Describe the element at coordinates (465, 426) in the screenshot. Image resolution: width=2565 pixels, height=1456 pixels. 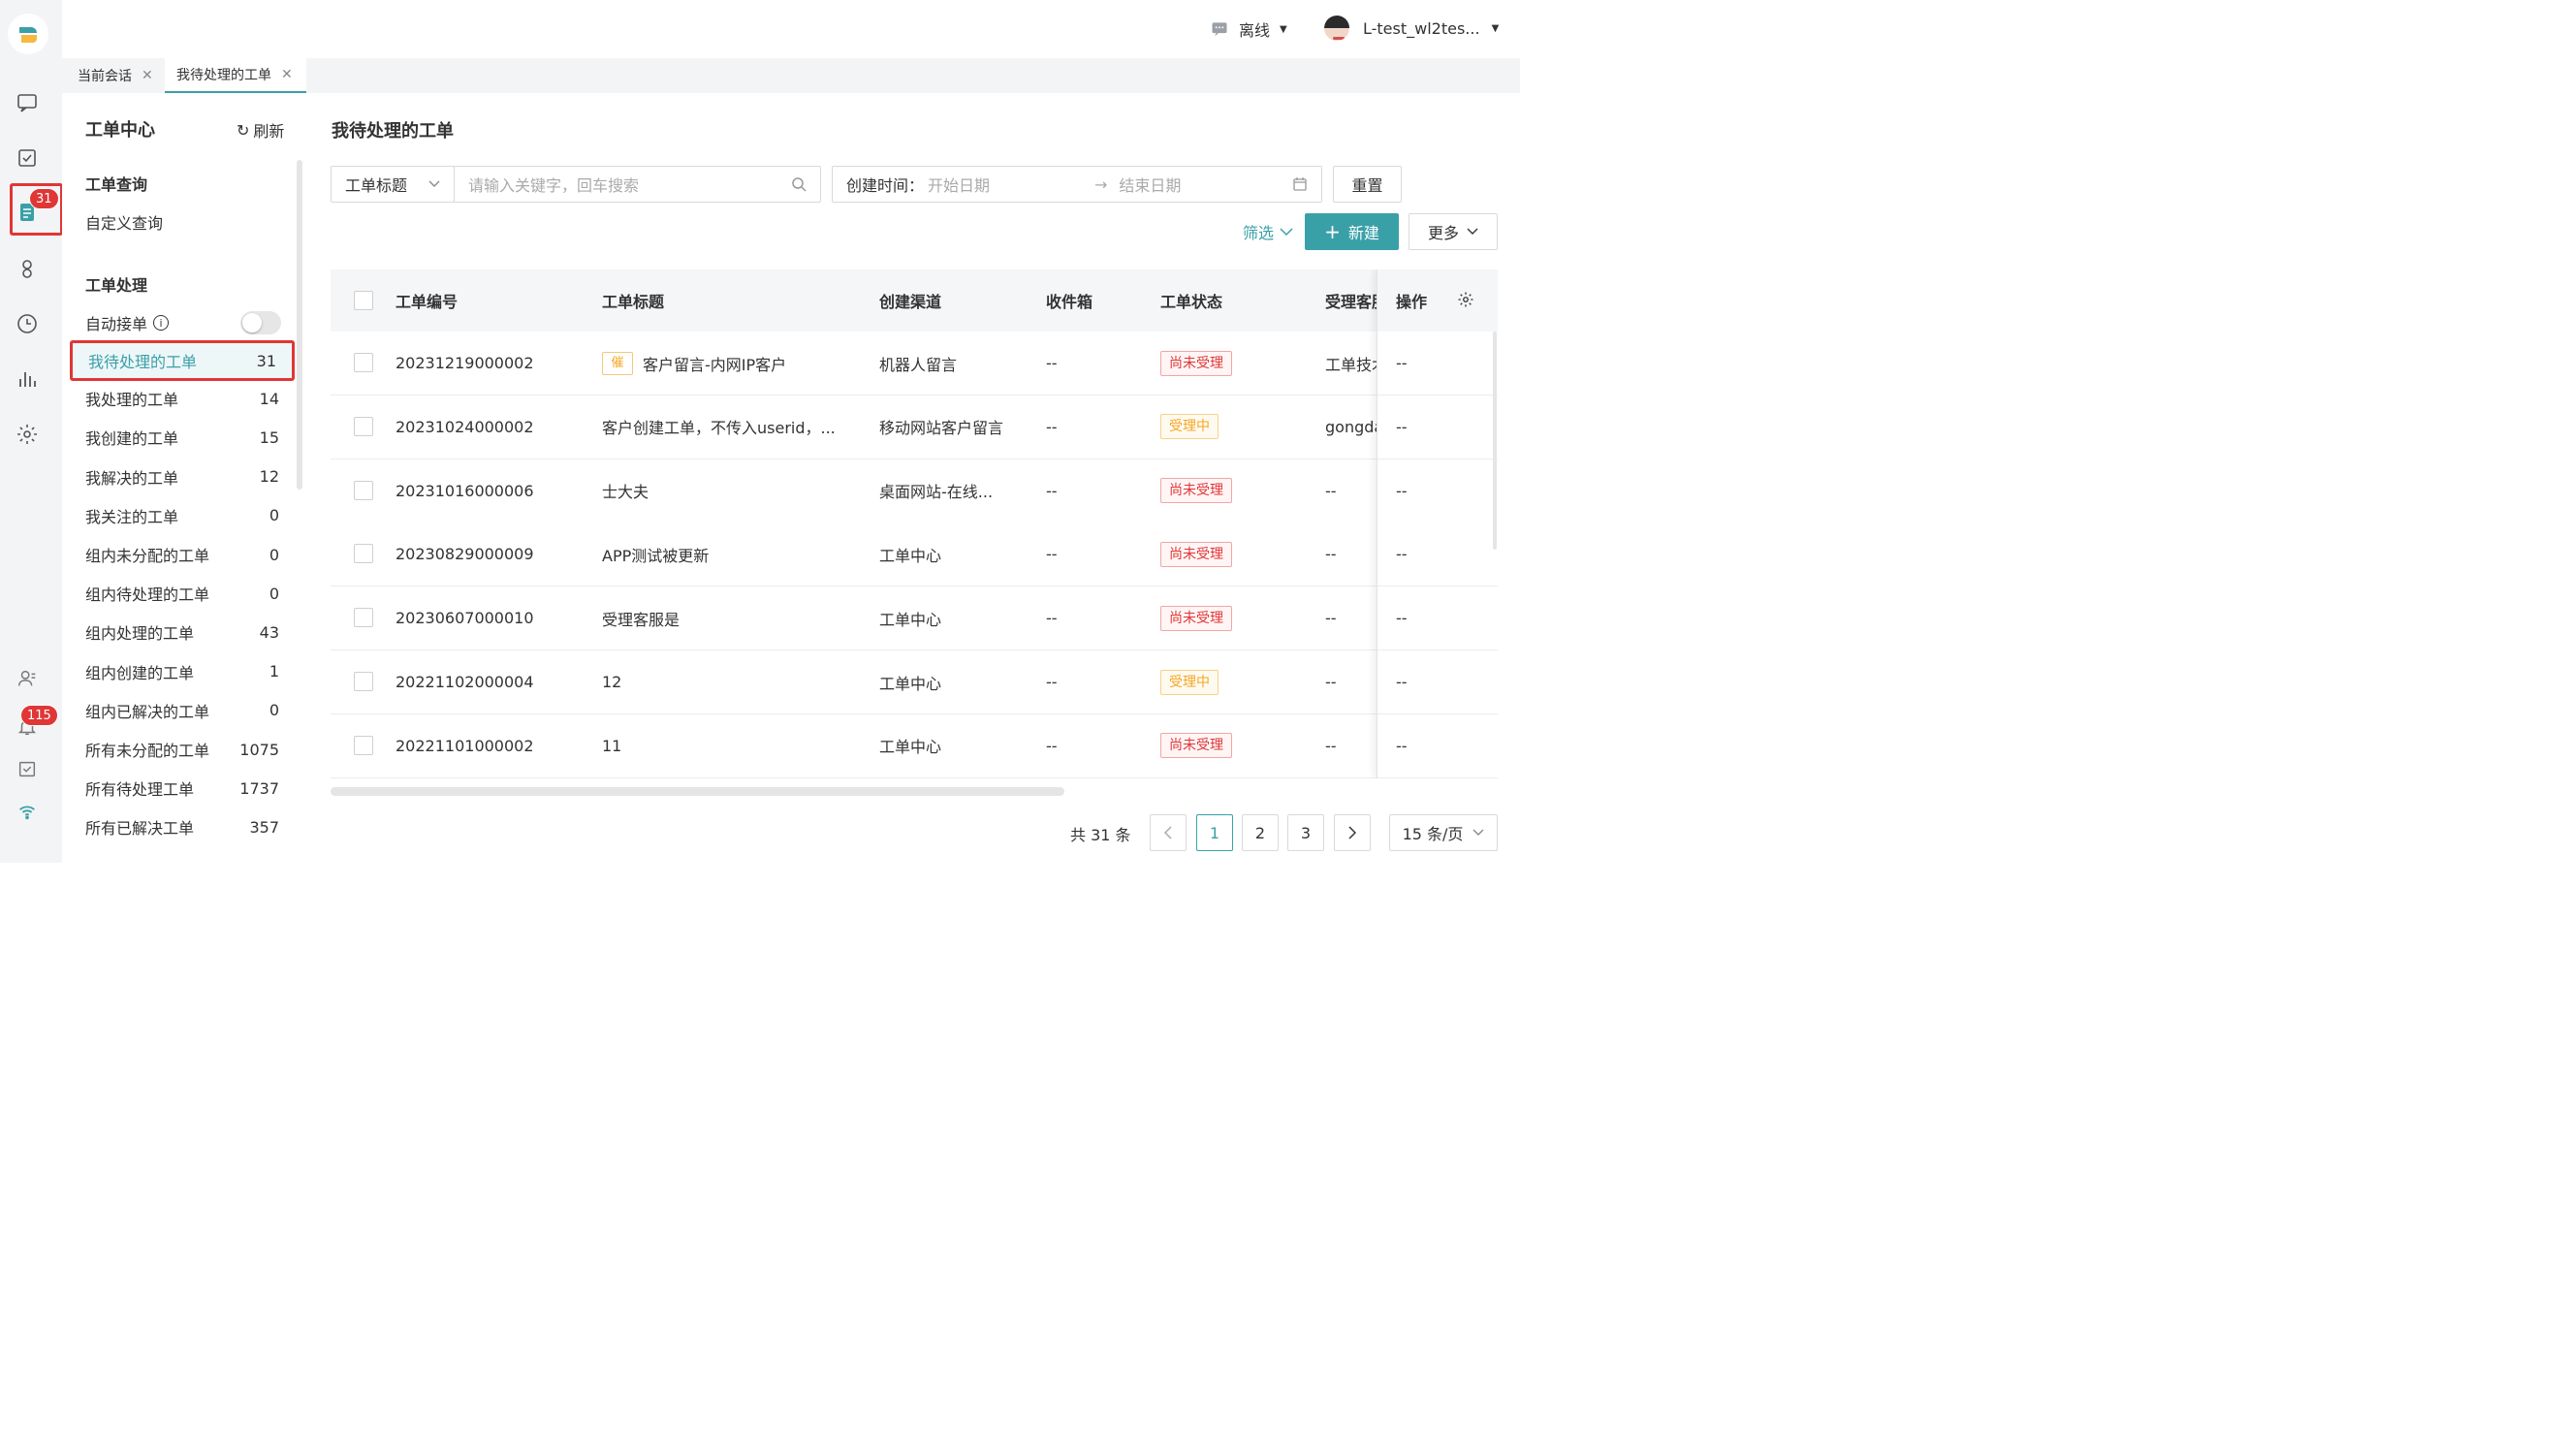
I see `ticket-id: 20231024000002` at that location.